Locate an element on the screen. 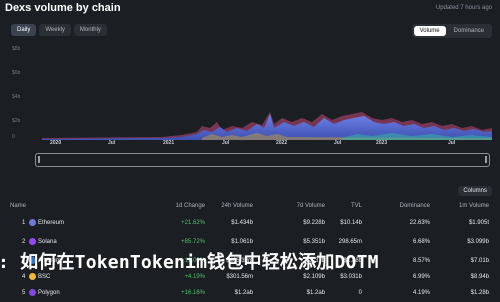  volume-24h: $301.56m is located at coordinates (239, 277).